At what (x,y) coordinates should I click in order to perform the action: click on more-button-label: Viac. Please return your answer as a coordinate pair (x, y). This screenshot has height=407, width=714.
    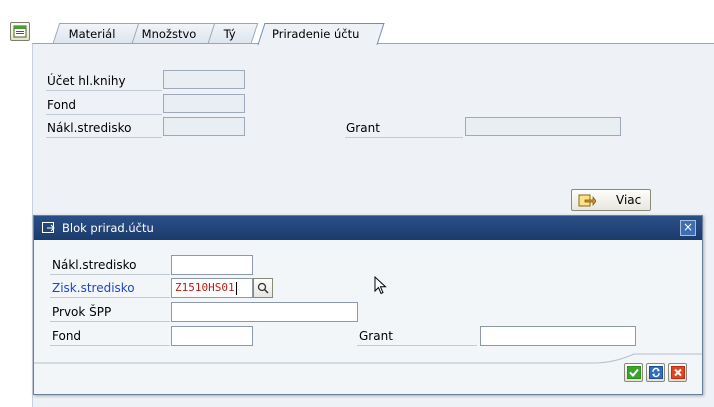
    Looking at the image, I should click on (629, 200).